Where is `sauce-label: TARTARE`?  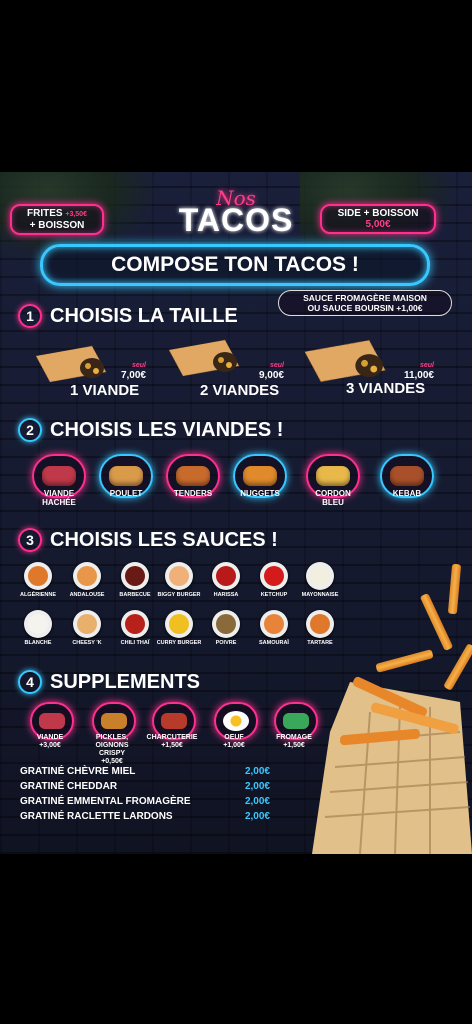
sauce-label: TARTARE is located at coordinates (320, 643).